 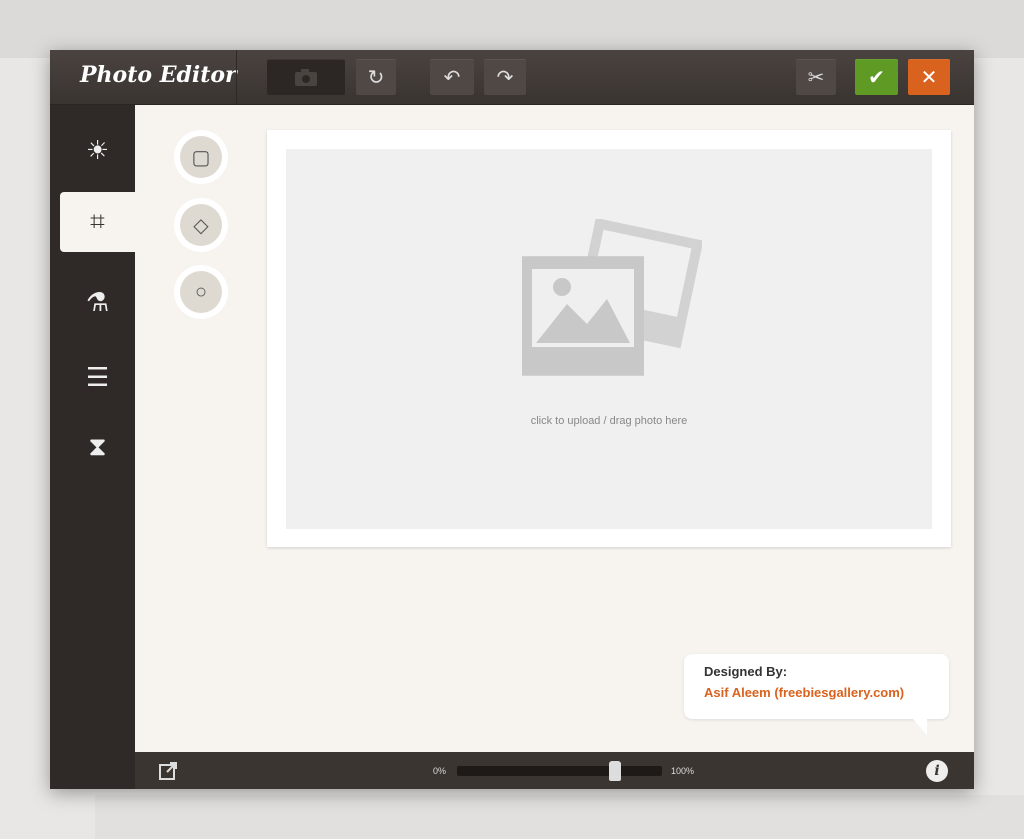 What do you see at coordinates (609, 421) in the screenshot?
I see `upload-hint: click to upload / drag photo here` at bounding box center [609, 421].